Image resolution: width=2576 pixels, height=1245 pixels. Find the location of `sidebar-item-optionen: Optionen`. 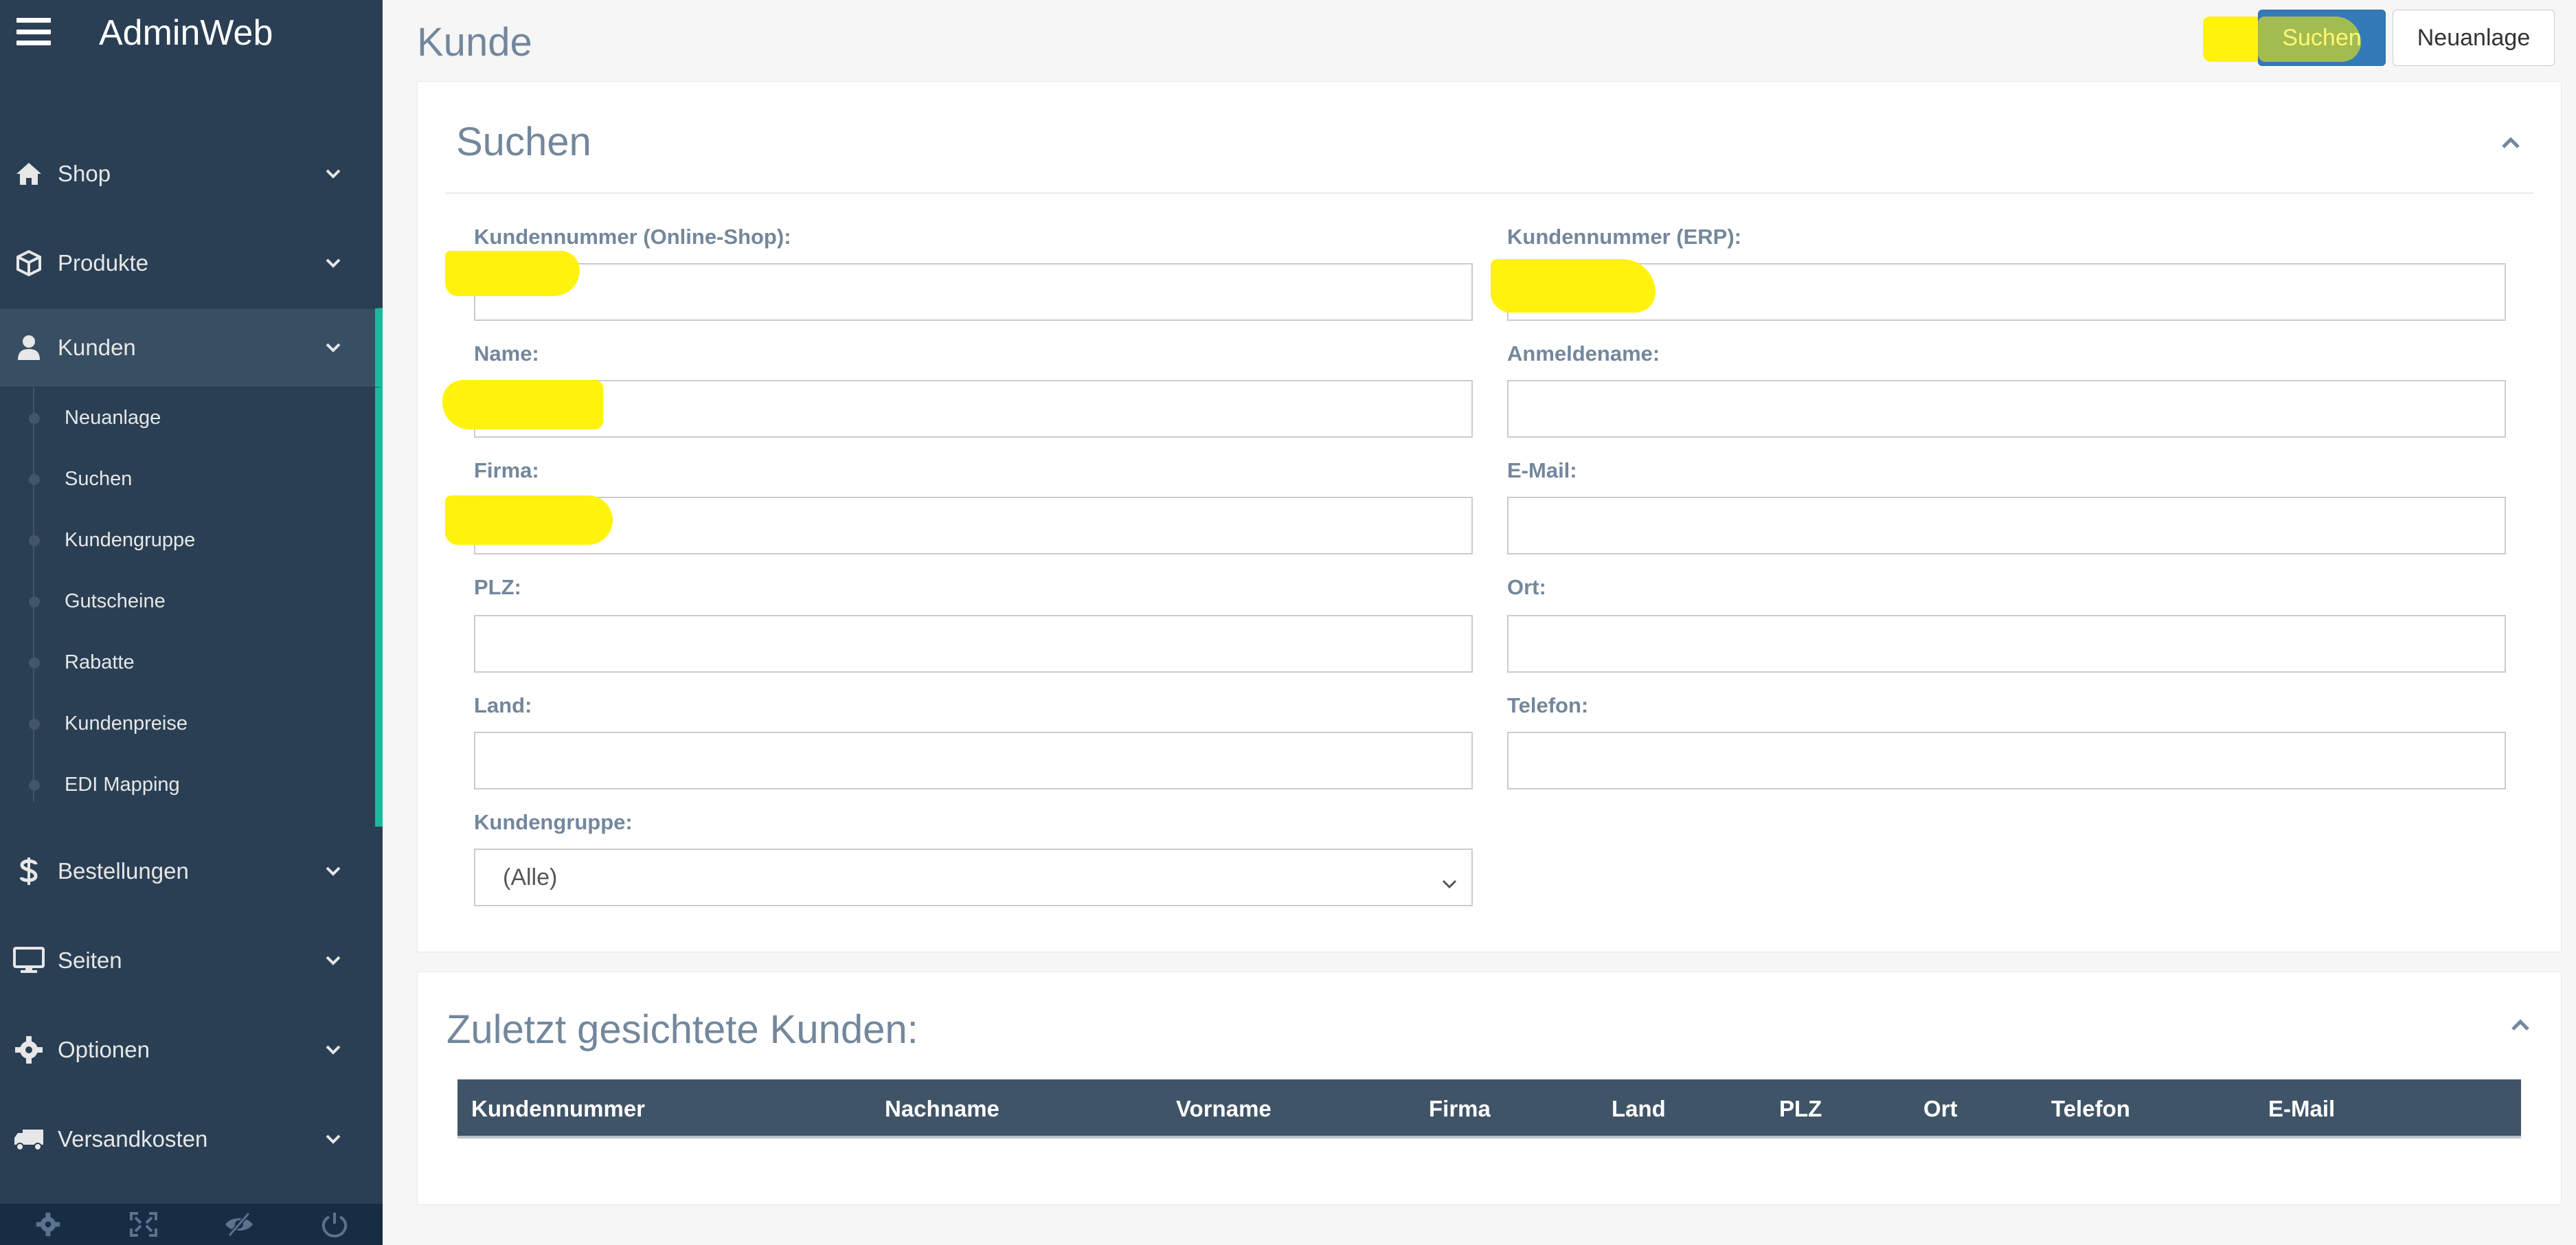

sidebar-item-optionen: Optionen is located at coordinates (191, 1050).